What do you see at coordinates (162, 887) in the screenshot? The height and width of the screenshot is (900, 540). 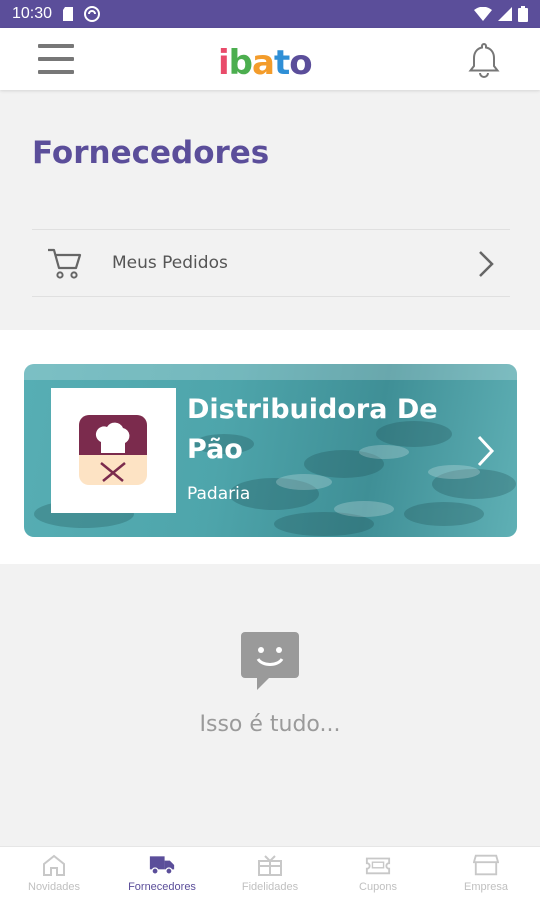 I see `nav-label: Fornecedores` at bounding box center [162, 887].